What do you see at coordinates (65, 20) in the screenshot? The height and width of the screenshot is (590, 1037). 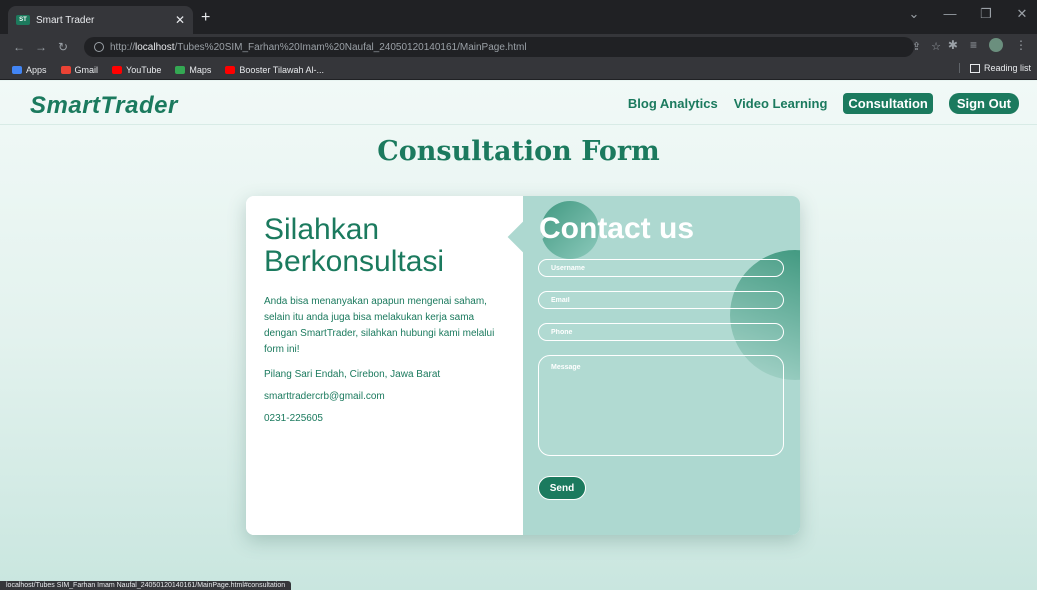 I see `tab-title: Smart Trader` at bounding box center [65, 20].